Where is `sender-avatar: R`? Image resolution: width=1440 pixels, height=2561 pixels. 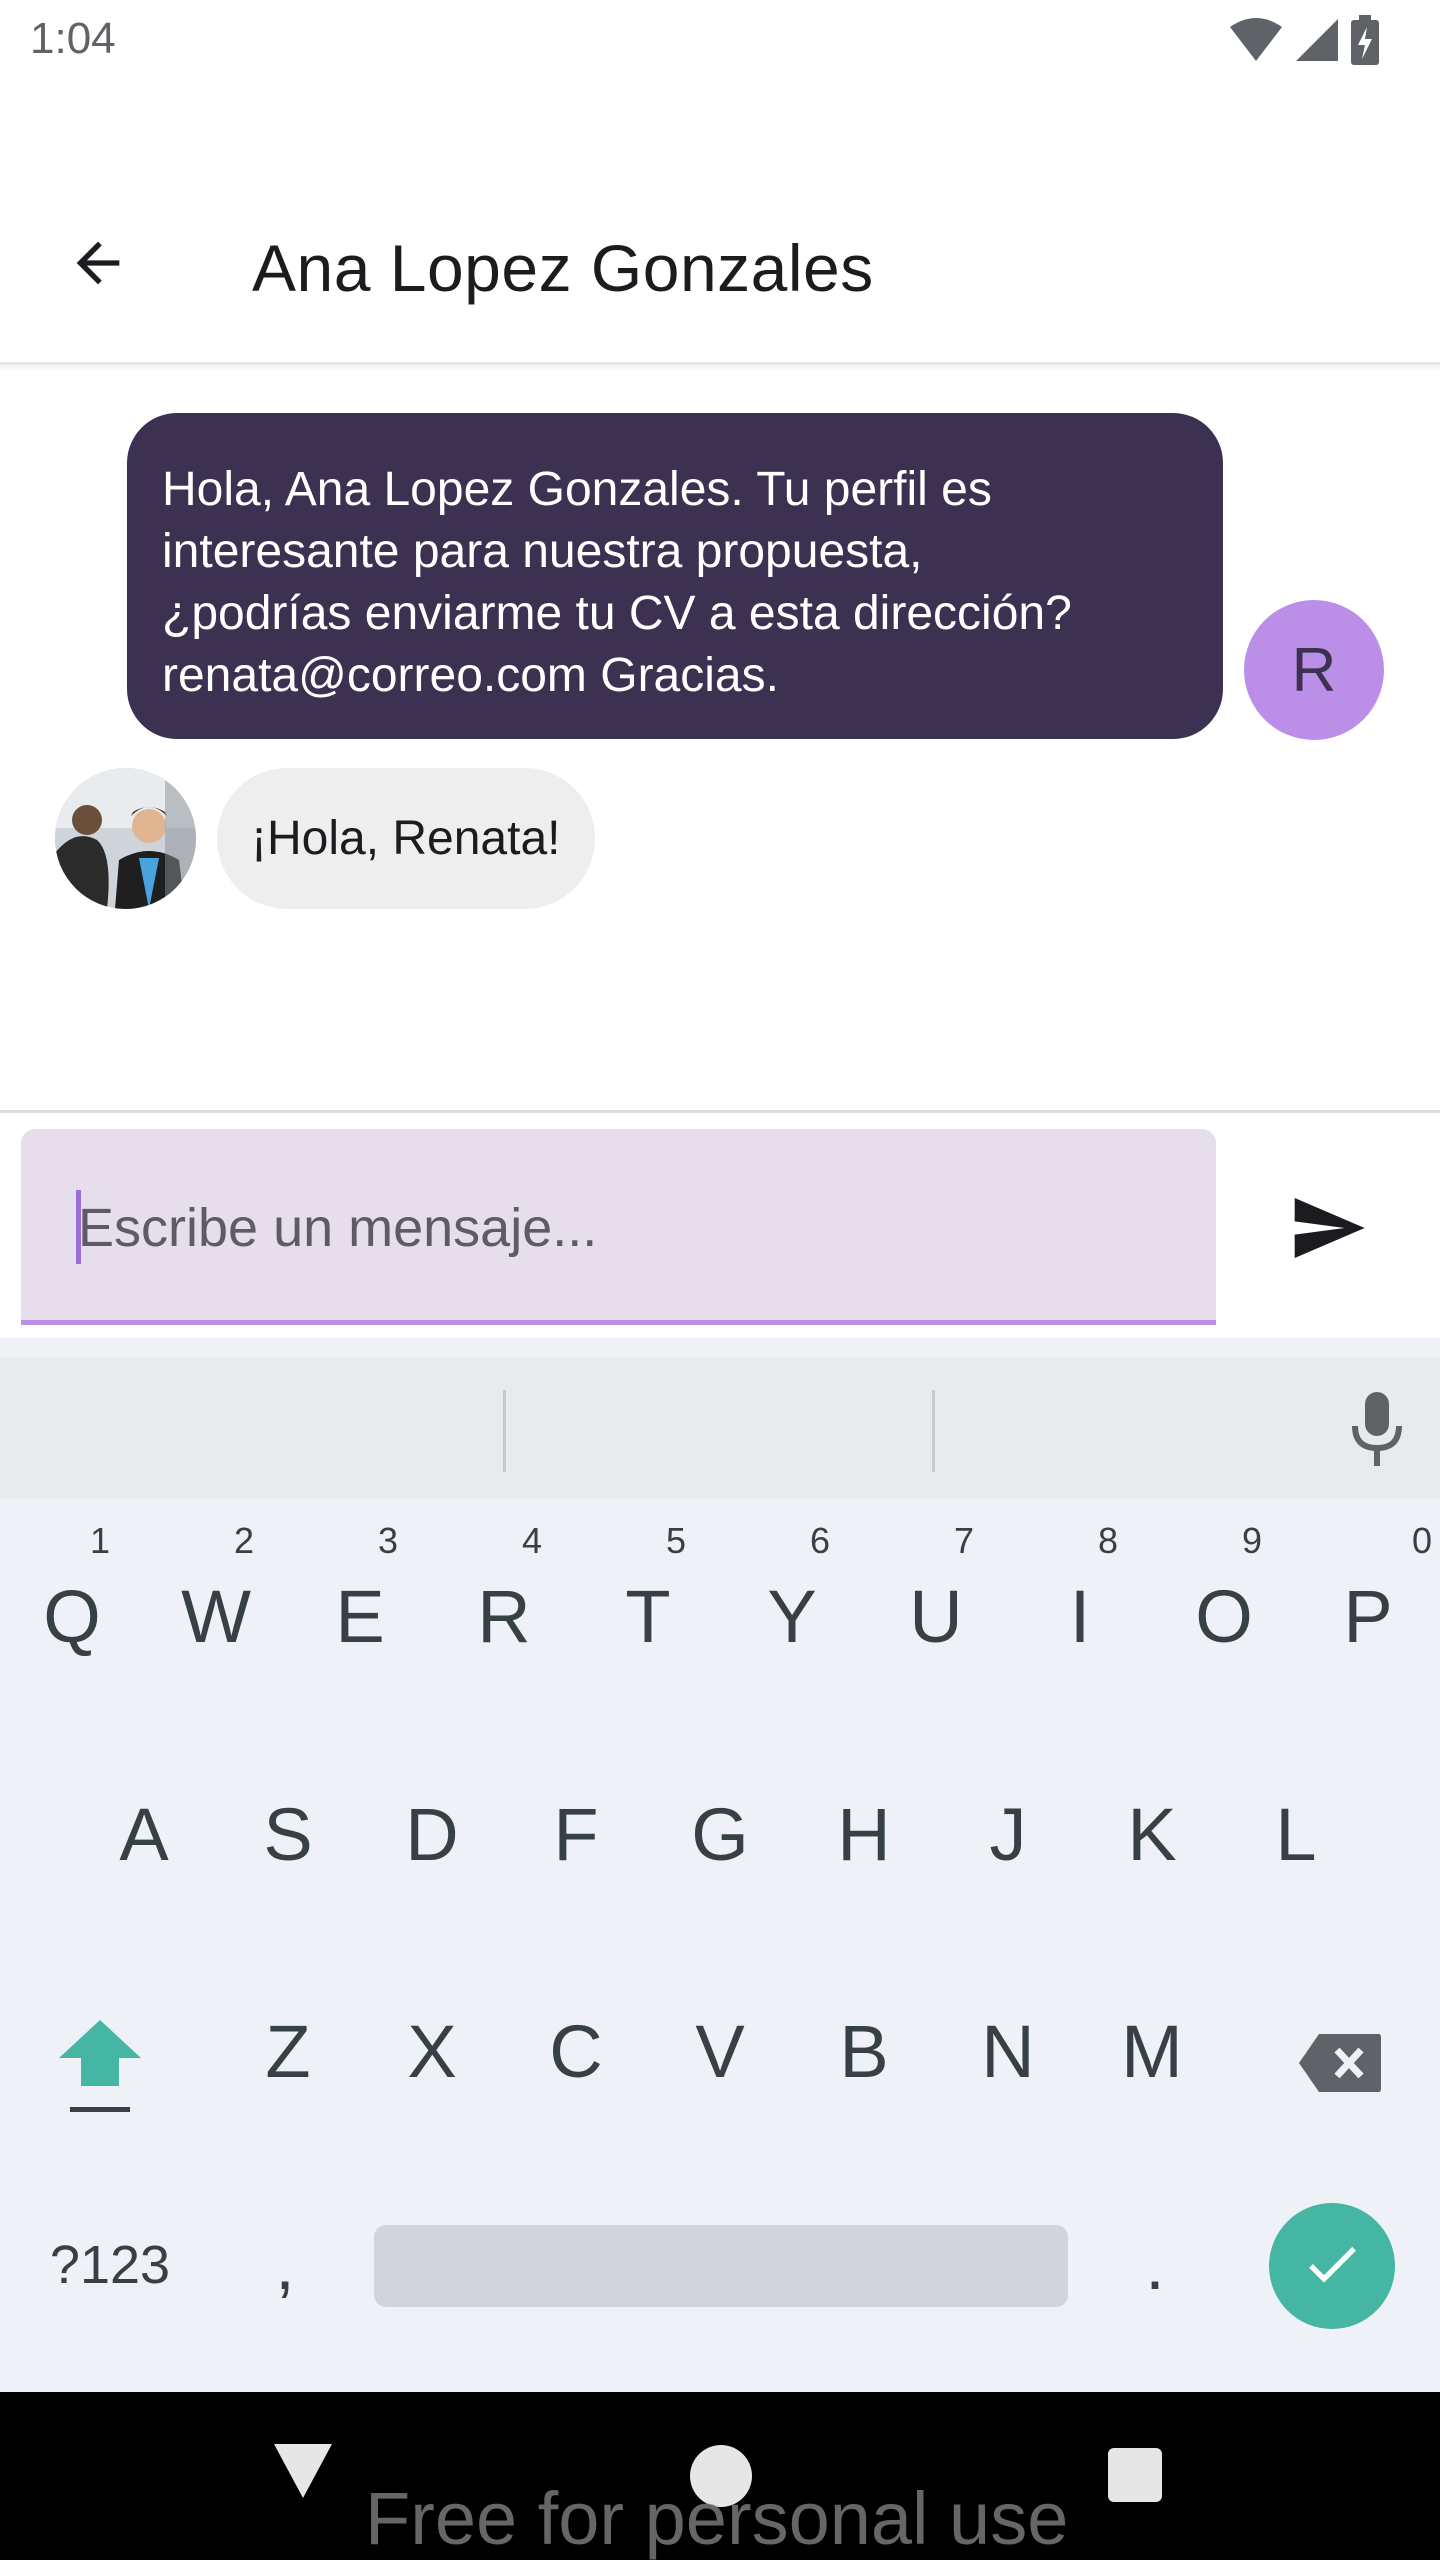
sender-avatar: R is located at coordinates (1314, 670).